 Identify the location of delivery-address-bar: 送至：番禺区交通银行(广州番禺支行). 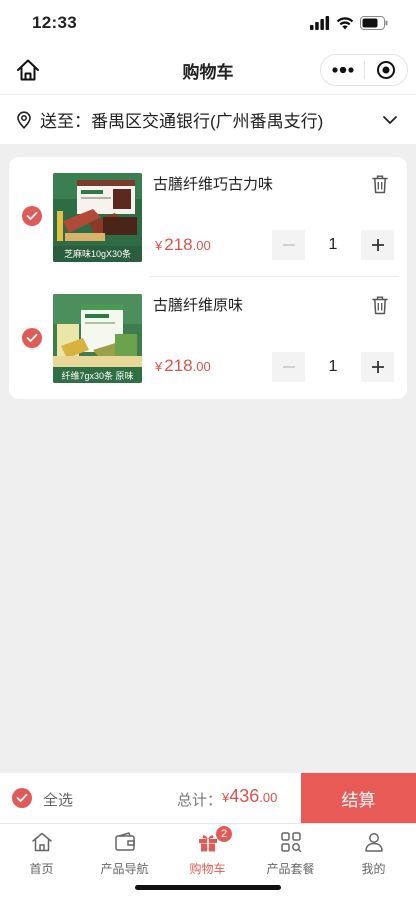
(208, 119).